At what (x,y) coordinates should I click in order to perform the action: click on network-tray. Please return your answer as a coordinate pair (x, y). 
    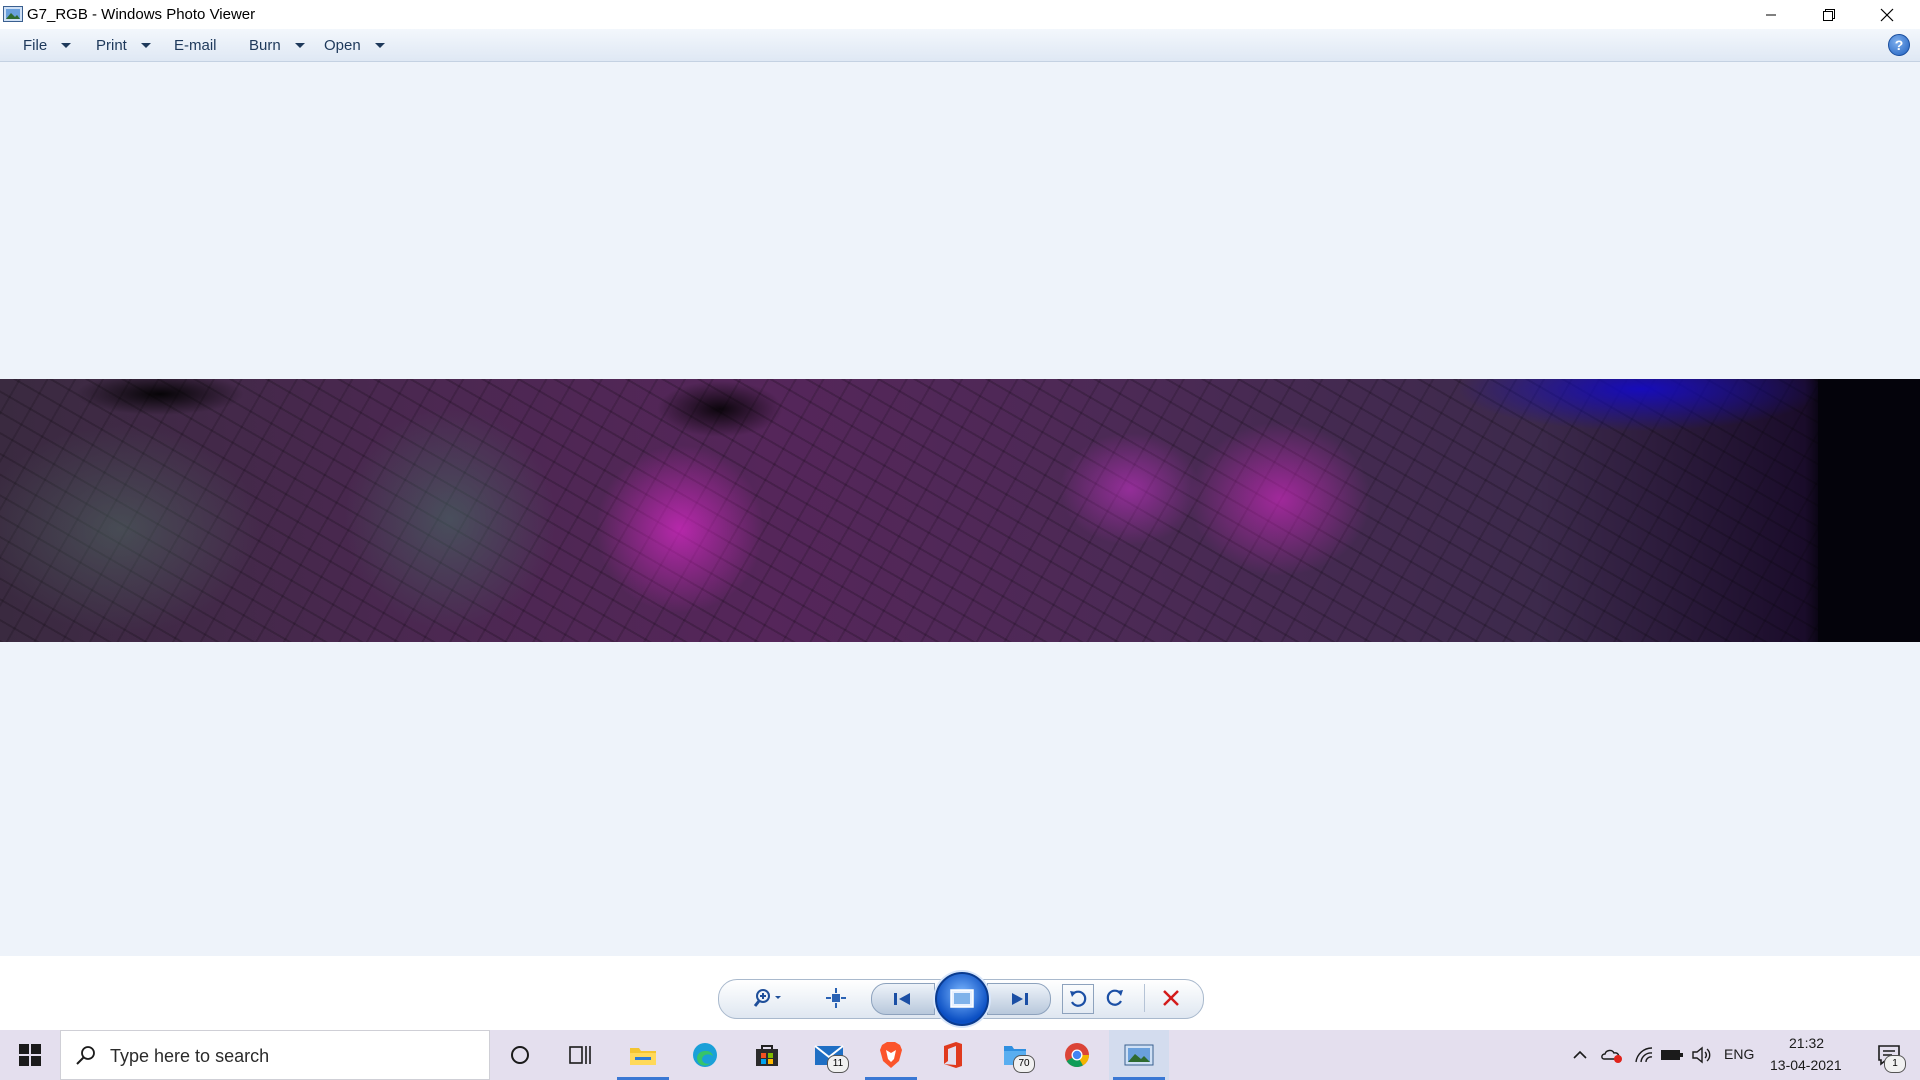
    Looking at the image, I should click on (1644, 1055).